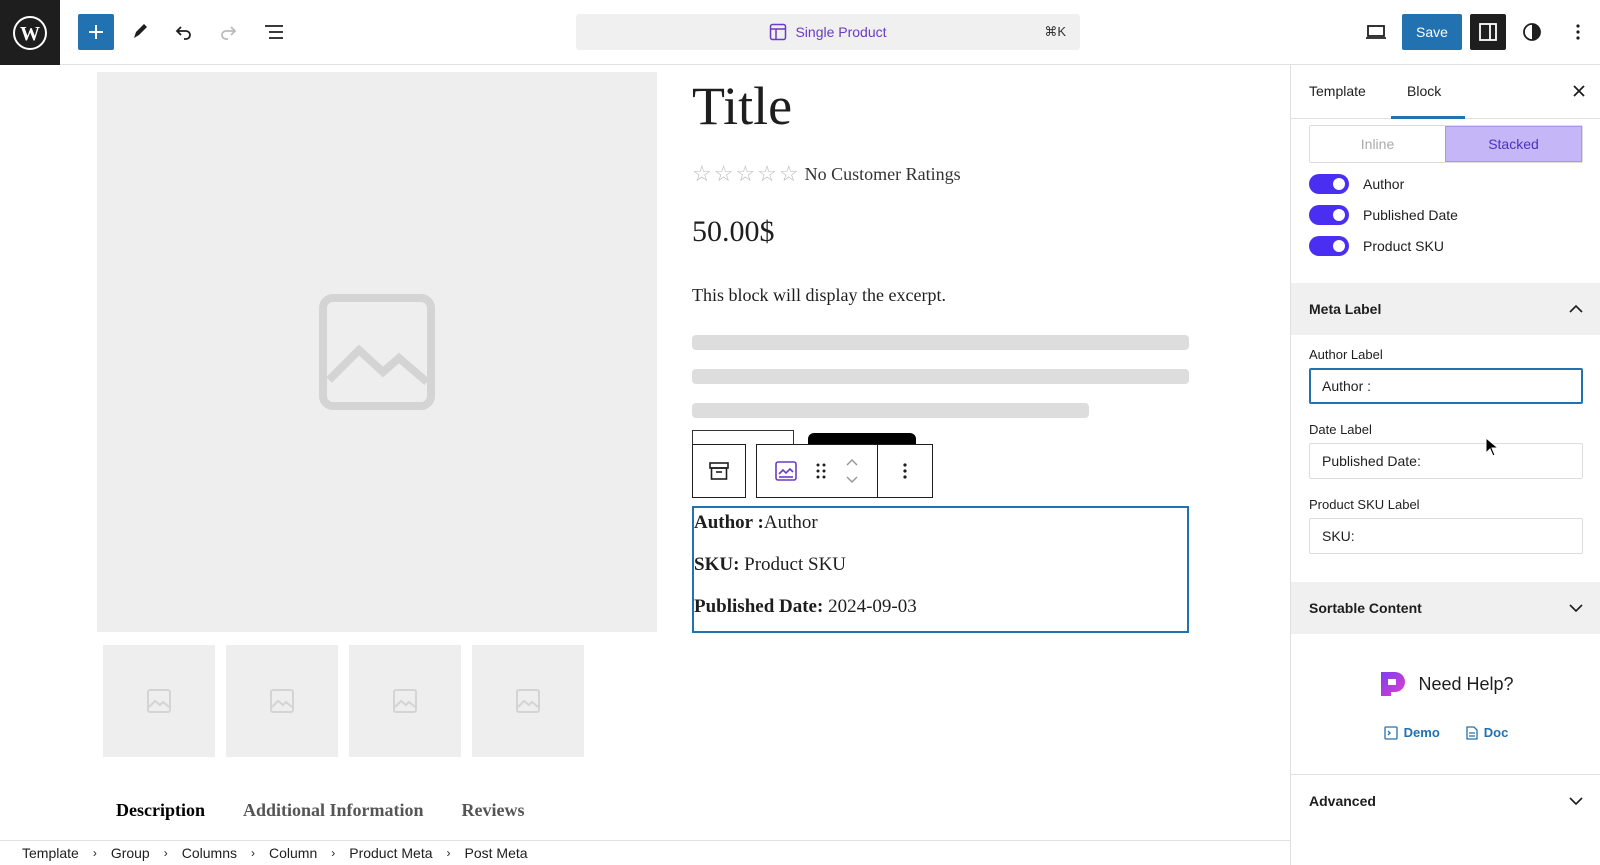 This screenshot has height=865, width=1600. Describe the element at coordinates (1576, 309) in the screenshot. I see `chevron-up-icon` at that location.